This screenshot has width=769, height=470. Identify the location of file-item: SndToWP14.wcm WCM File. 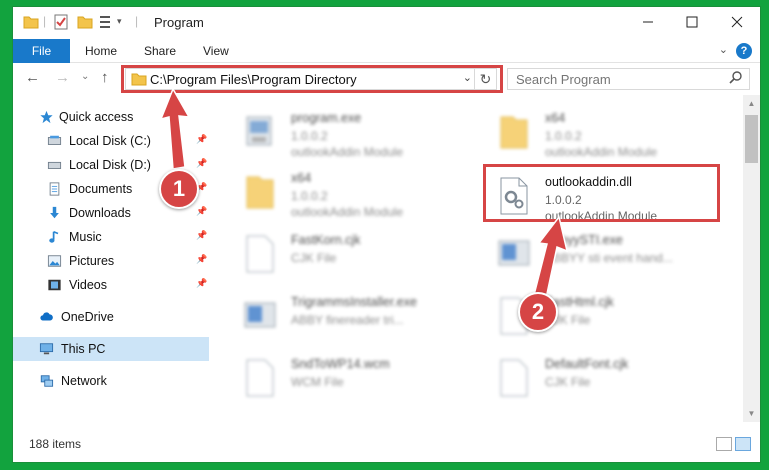
(361, 381).